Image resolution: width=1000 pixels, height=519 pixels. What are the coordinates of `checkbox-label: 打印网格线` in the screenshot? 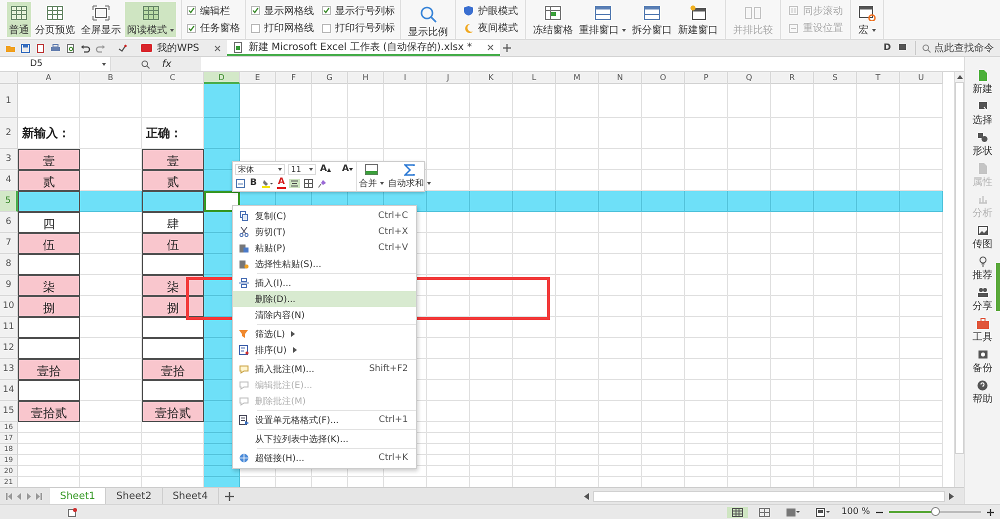 It's located at (289, 29).